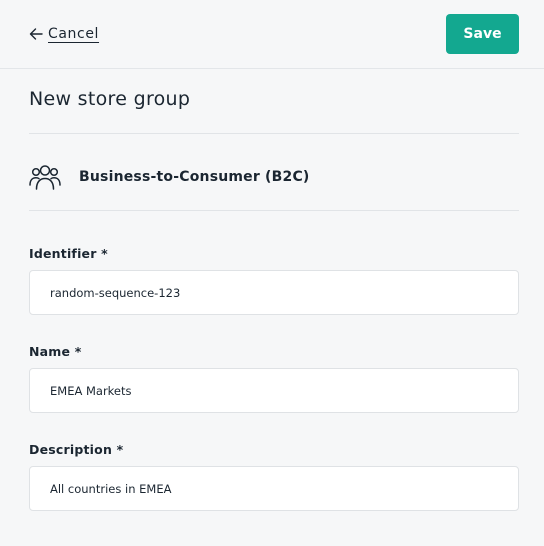 The height and width of the screenshot is (546, 544). I want to click on description-label: Description *, so click(76, 449).